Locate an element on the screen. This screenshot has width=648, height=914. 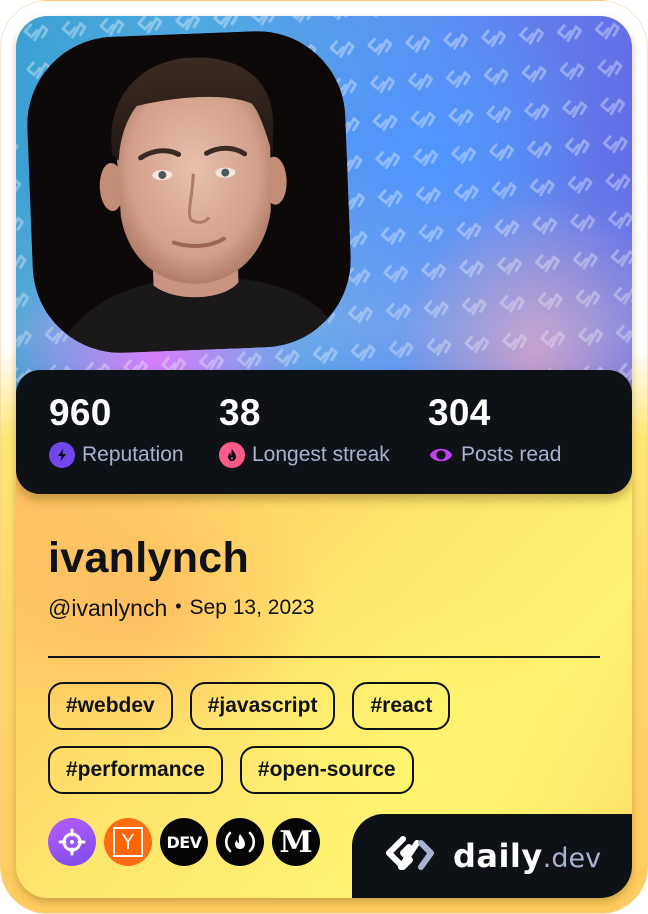
reputation-value: 960 is located at coordinates (80, 412).